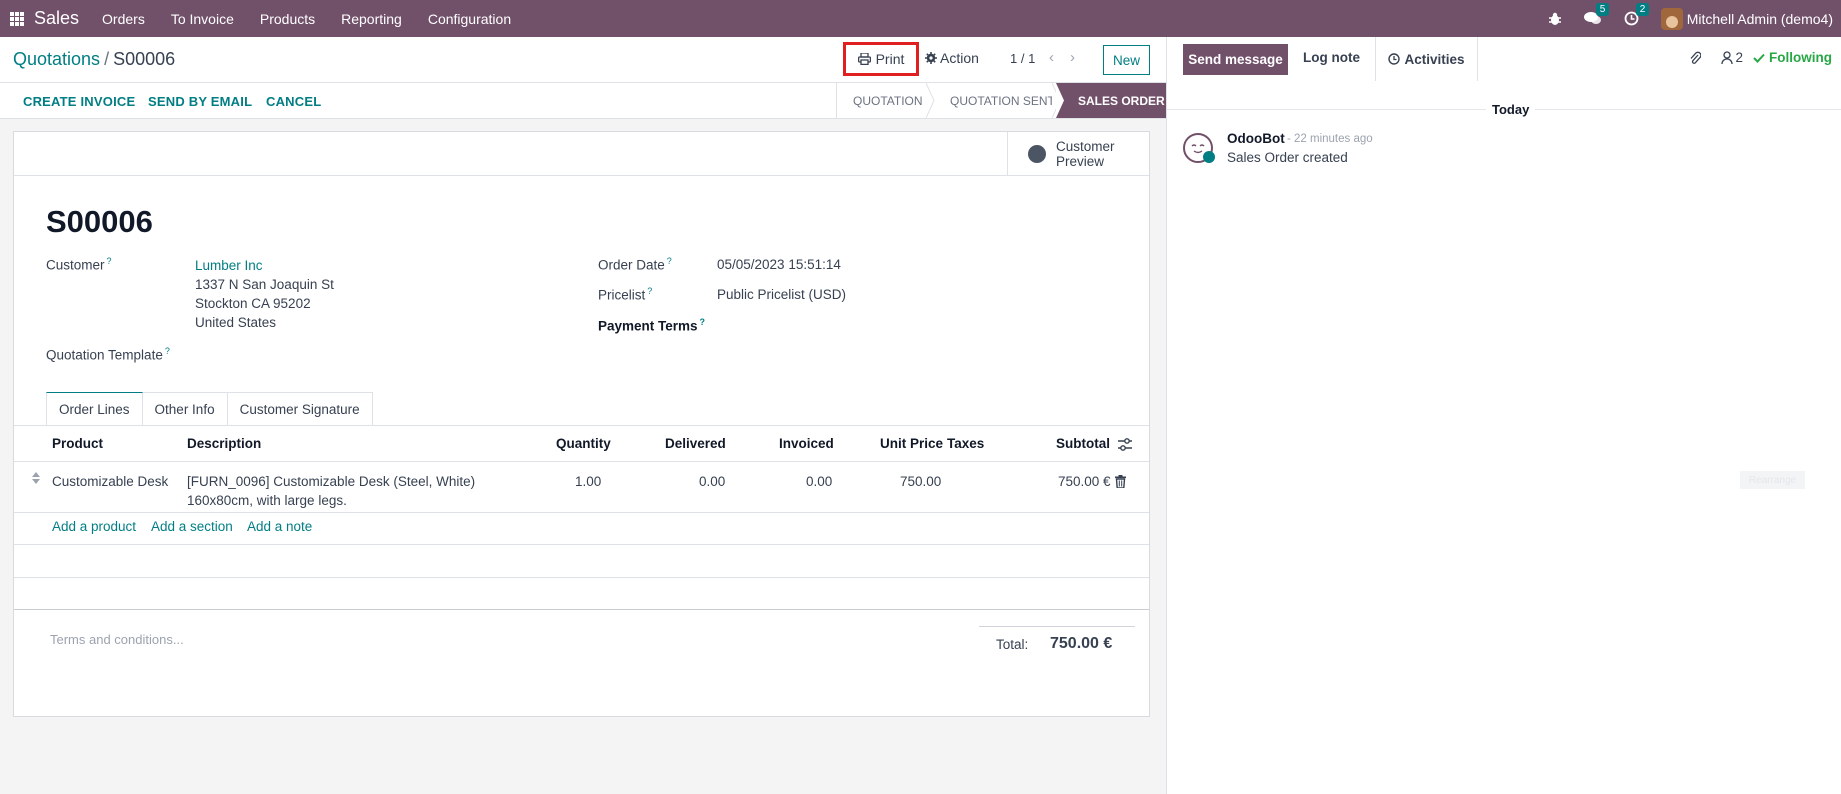 This screenshot has height=794, width=1841. I want to click on paperclip-icon, so click(1695, 57).